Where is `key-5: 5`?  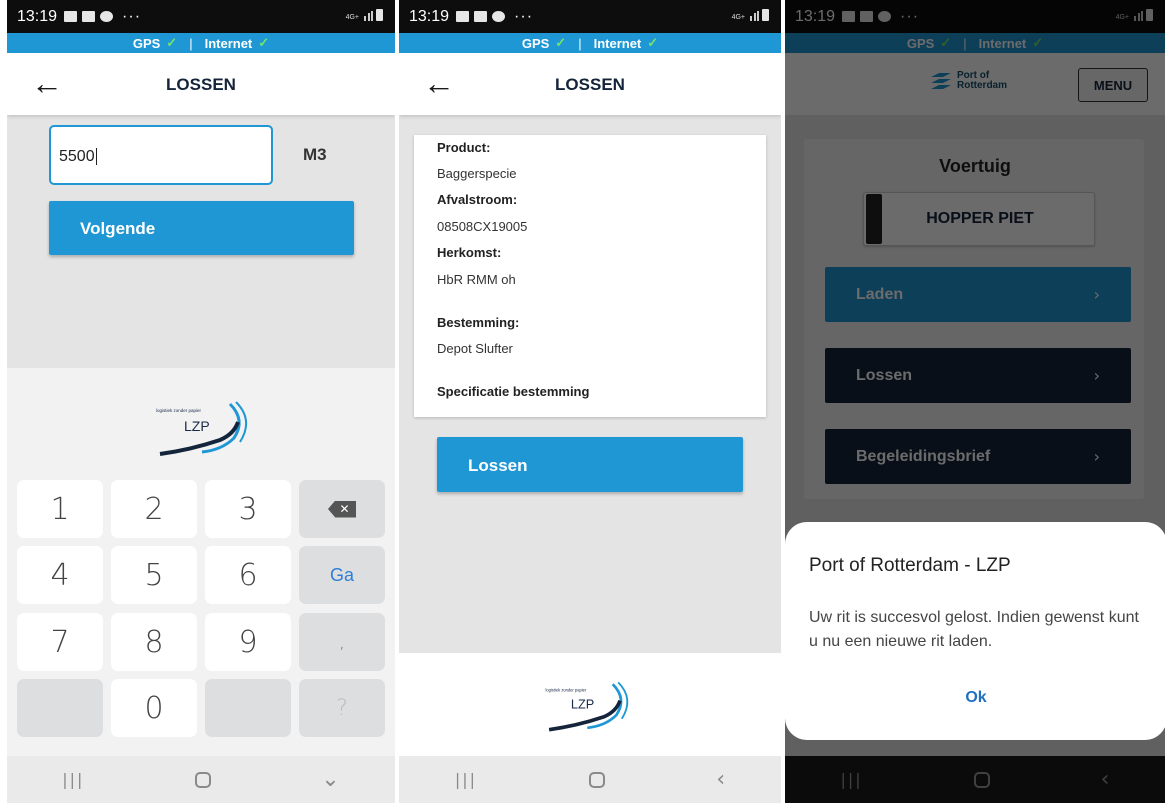 key-5: 5 is located at coordinates (154, 575).